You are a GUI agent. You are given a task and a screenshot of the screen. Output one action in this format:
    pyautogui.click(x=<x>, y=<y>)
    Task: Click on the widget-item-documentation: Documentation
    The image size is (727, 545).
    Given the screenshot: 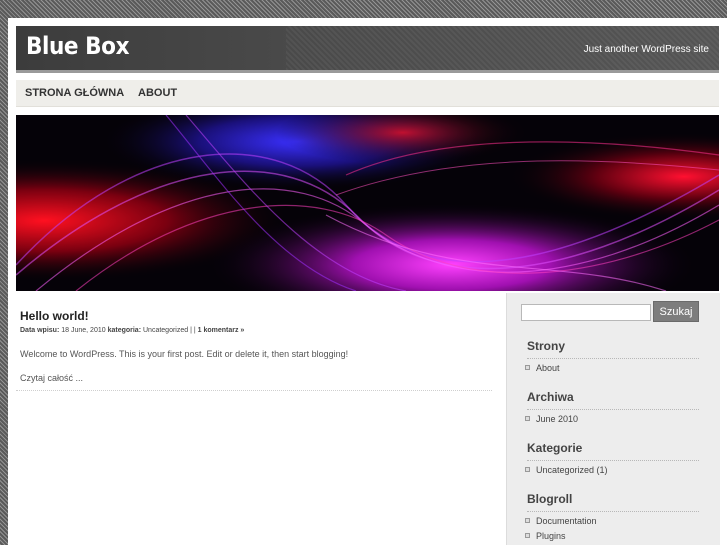 What is the action you would take?
    pyautogui.click(x=561, y=521)
    